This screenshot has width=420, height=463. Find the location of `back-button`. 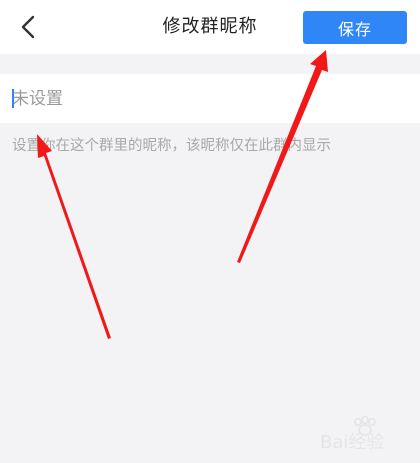

back-button is located at coordinates (29, 27).